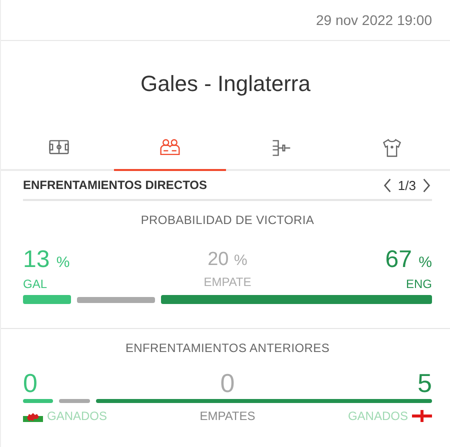  What do you see at coordinates (281, 148) in the screenshot?
I see `bracket-icon` at bounding box center [281, 148].